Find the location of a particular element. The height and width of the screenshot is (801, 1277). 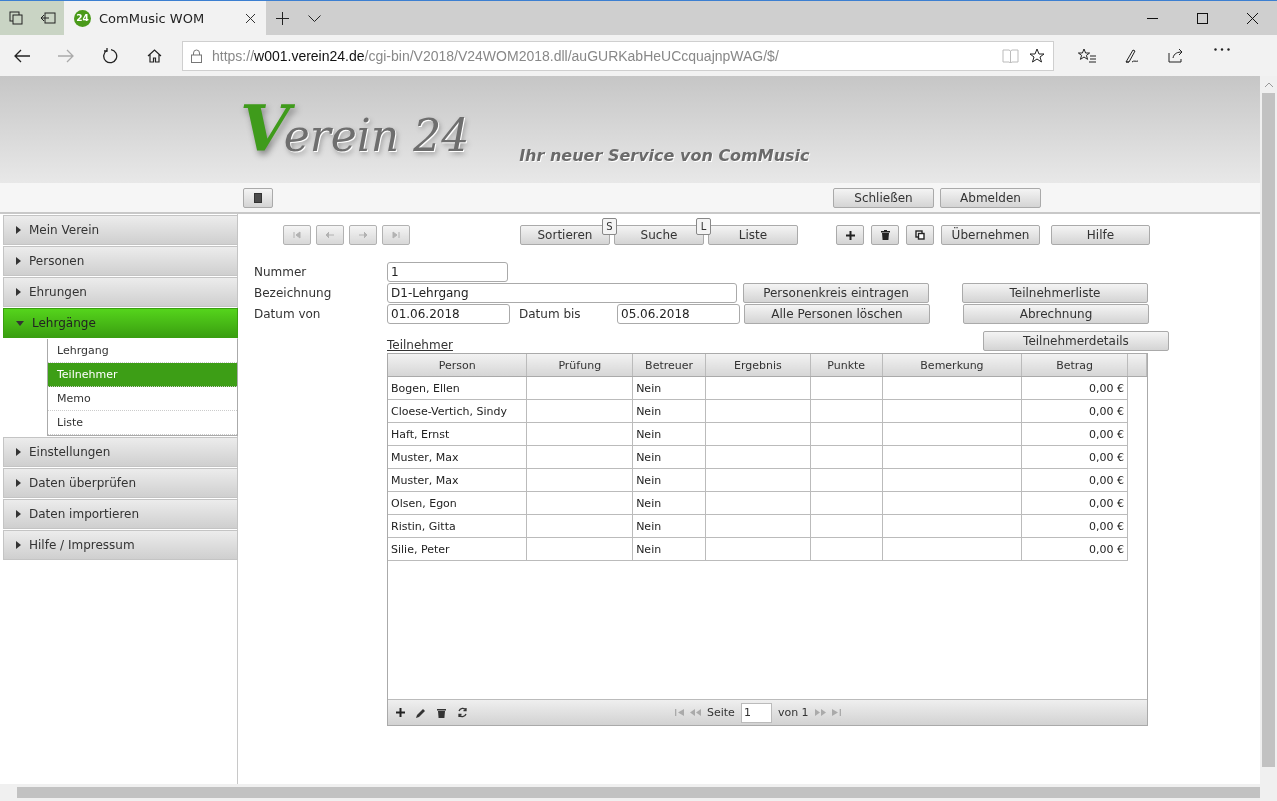

page-count: von 1 is located at coordinates (793, 712).